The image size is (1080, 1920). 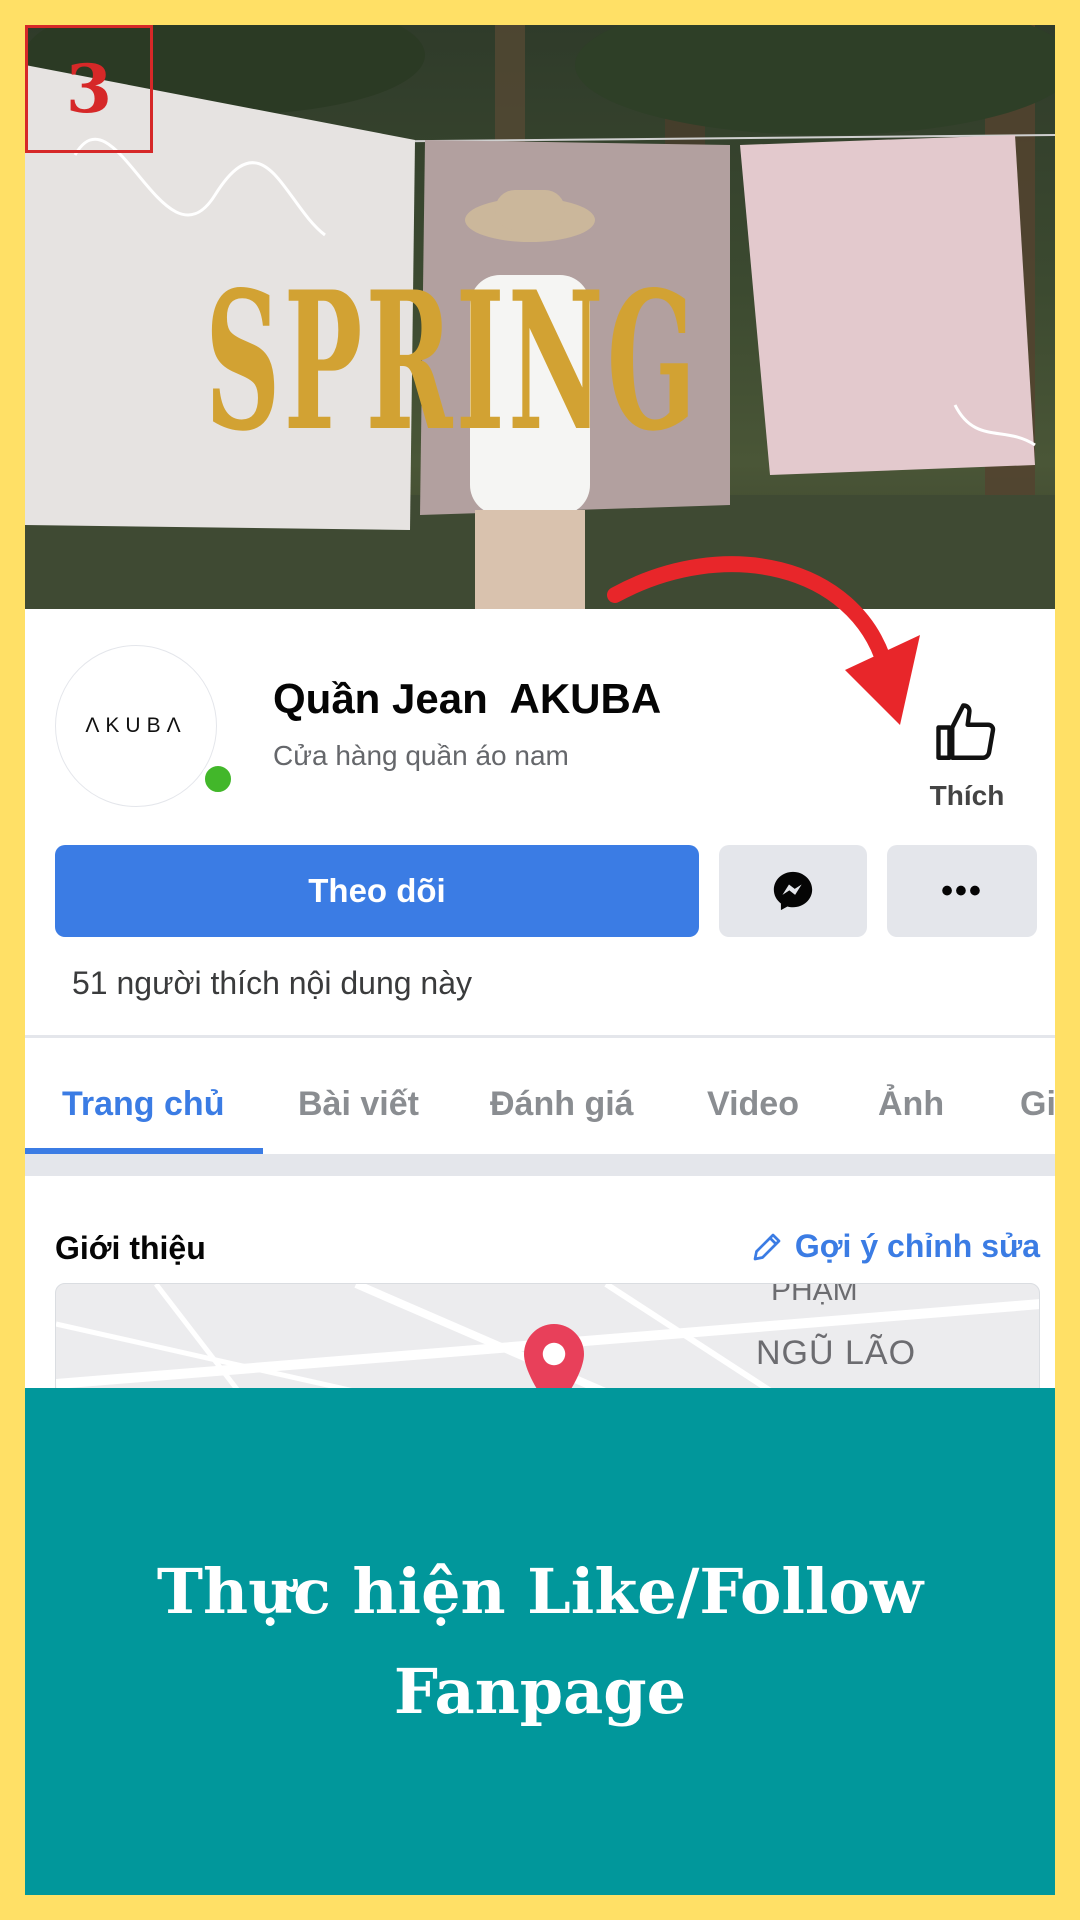 I want to click on tab-home: Trang chủ, so click(x=143, y=1104).